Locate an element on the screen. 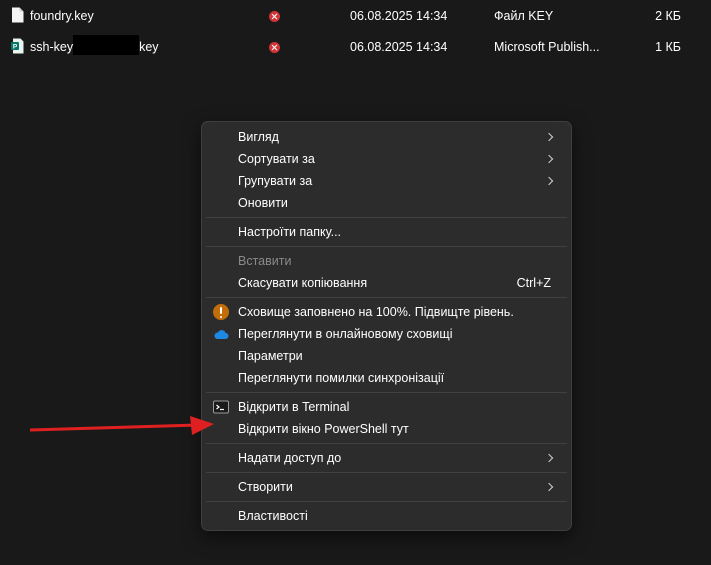 This screenshot has height=565, width=711. menu-item-label: Створити is located at coordinates (265, 487).